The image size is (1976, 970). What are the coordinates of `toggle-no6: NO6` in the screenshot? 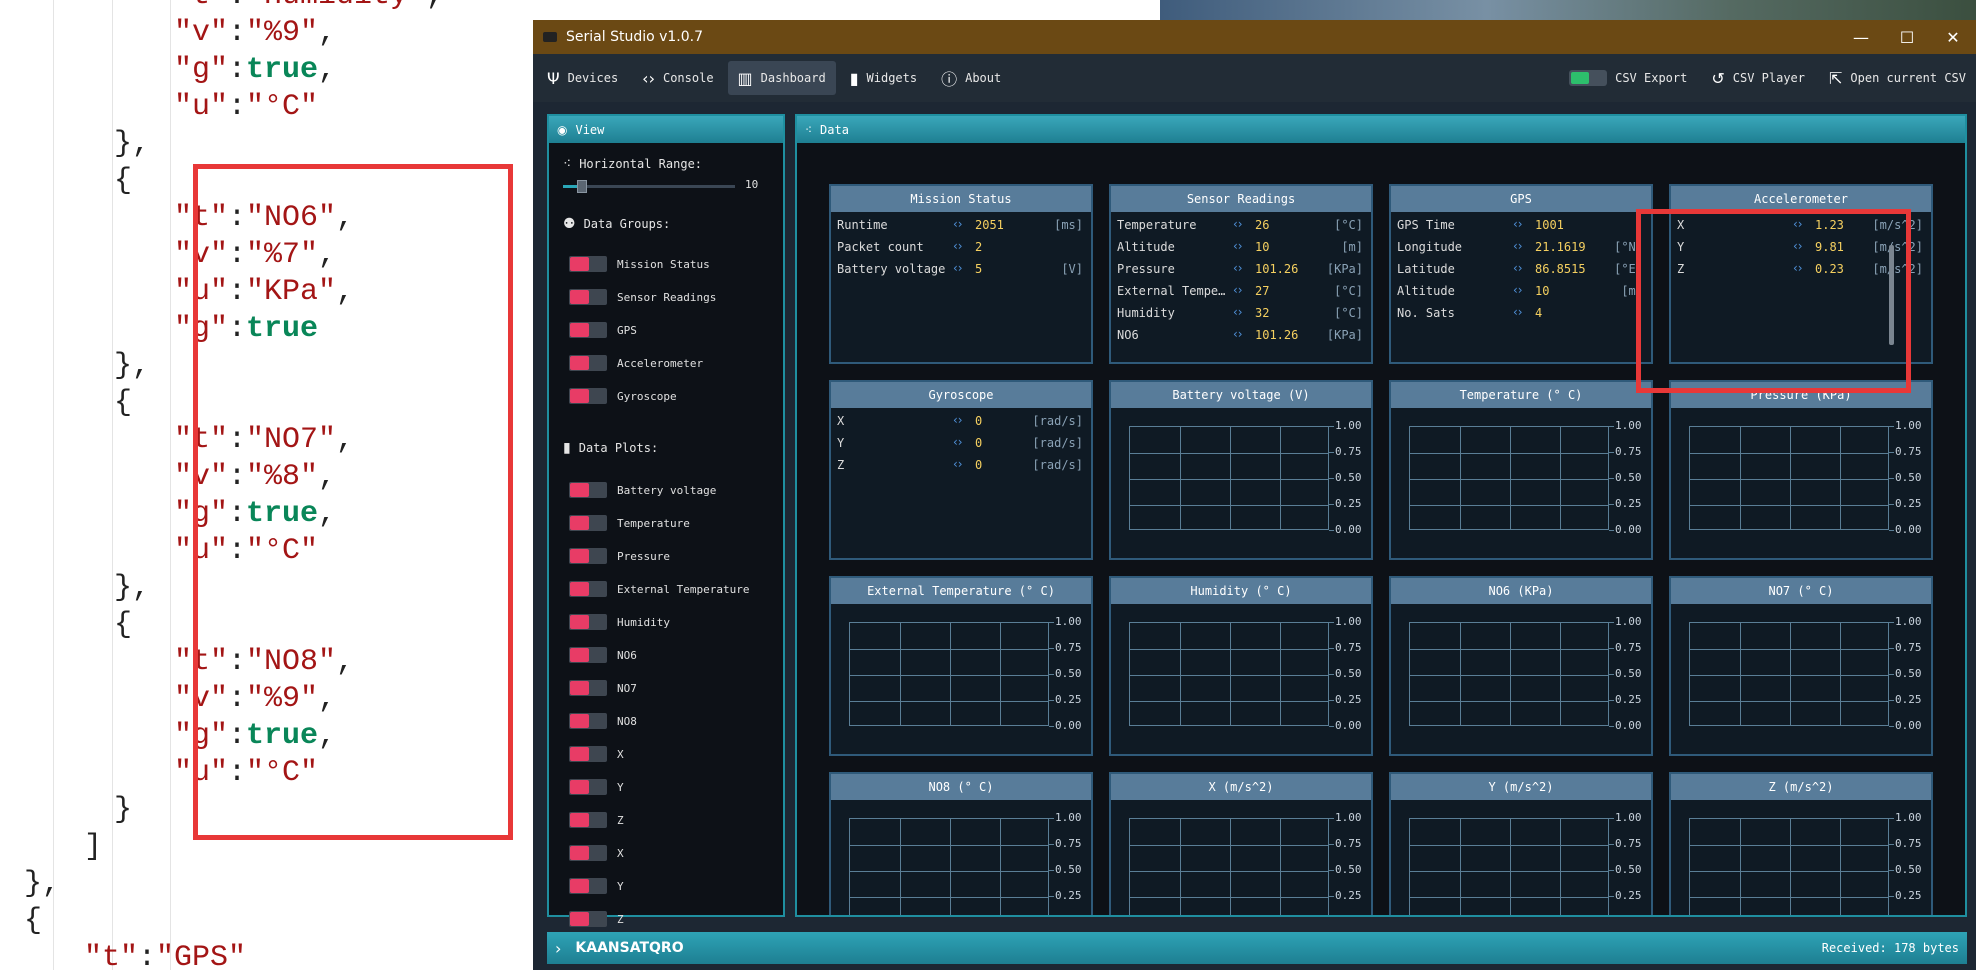 It's located at (603, 655).